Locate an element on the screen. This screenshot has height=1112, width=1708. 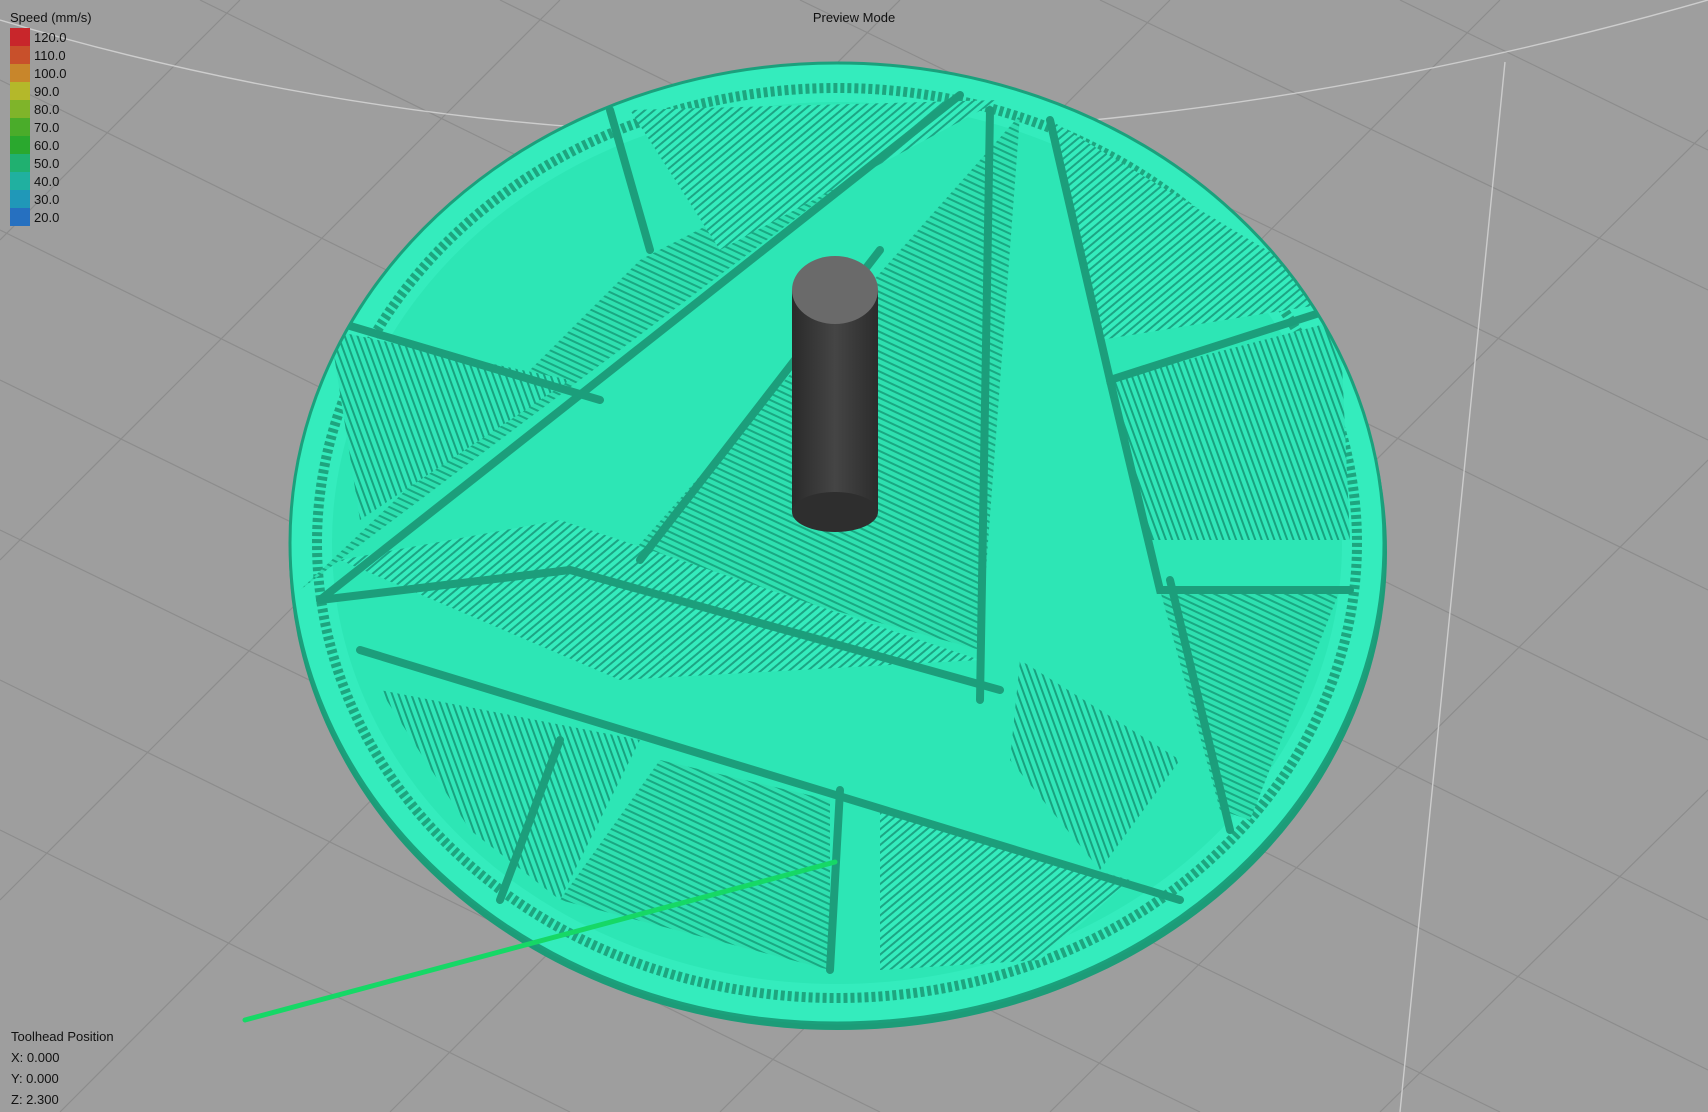
legend-item: 100.0 is located at coordinates (51, 73).